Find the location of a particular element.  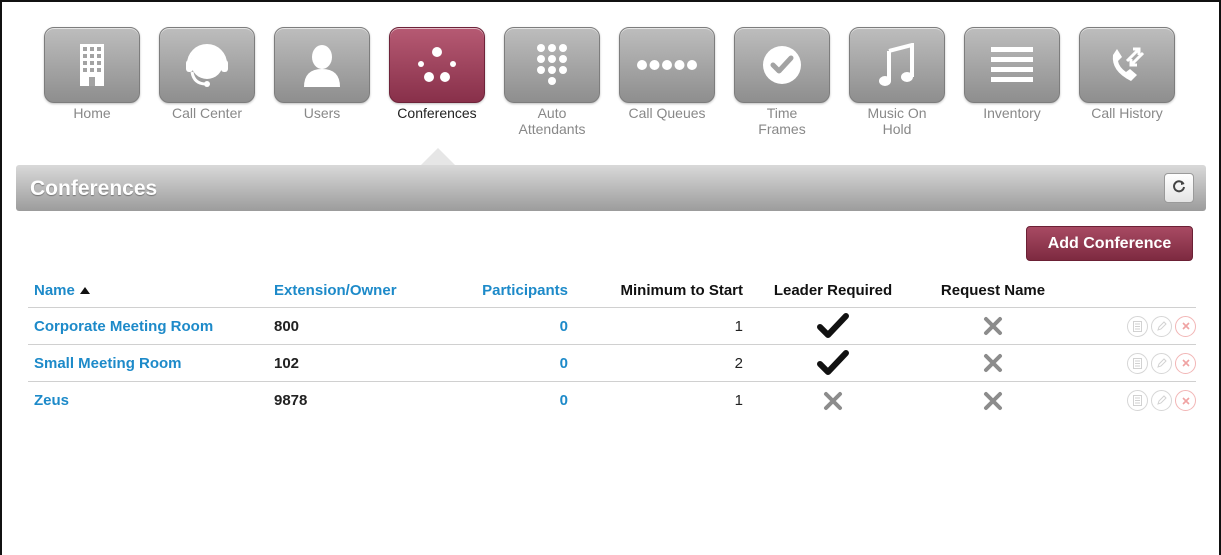

page-title: Conferences is located at coordinates (94, 188).